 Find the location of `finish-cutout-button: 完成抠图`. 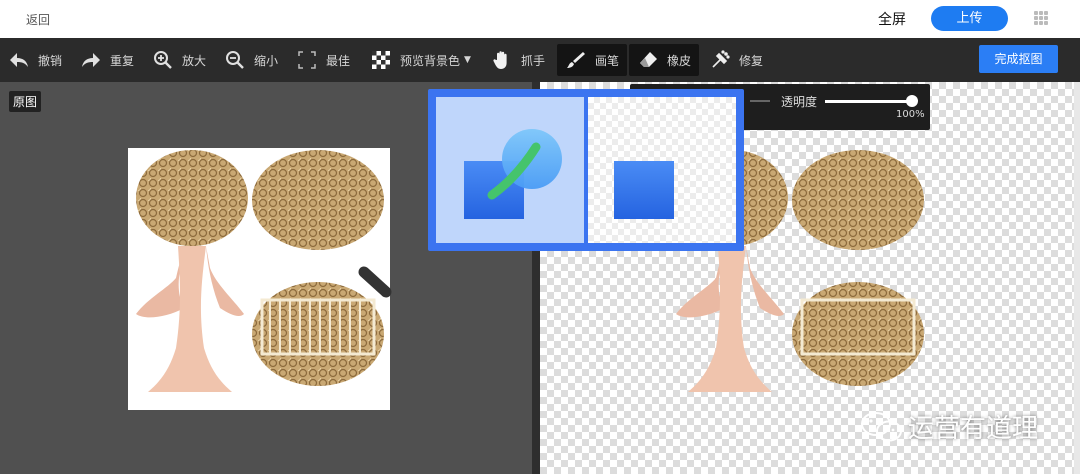

finish-cutout-button: 完成抠图 is located at coordinates (1018, 59).